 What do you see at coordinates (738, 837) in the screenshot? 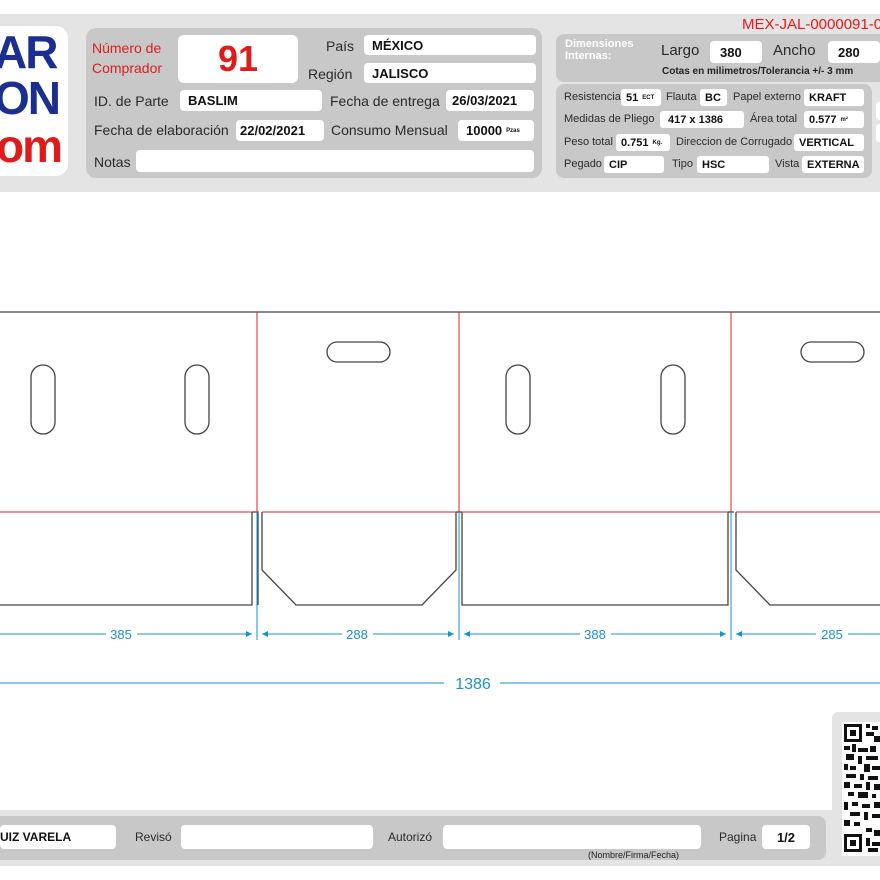
I see `page-label: Pagina` at bounding box center [738, 837].